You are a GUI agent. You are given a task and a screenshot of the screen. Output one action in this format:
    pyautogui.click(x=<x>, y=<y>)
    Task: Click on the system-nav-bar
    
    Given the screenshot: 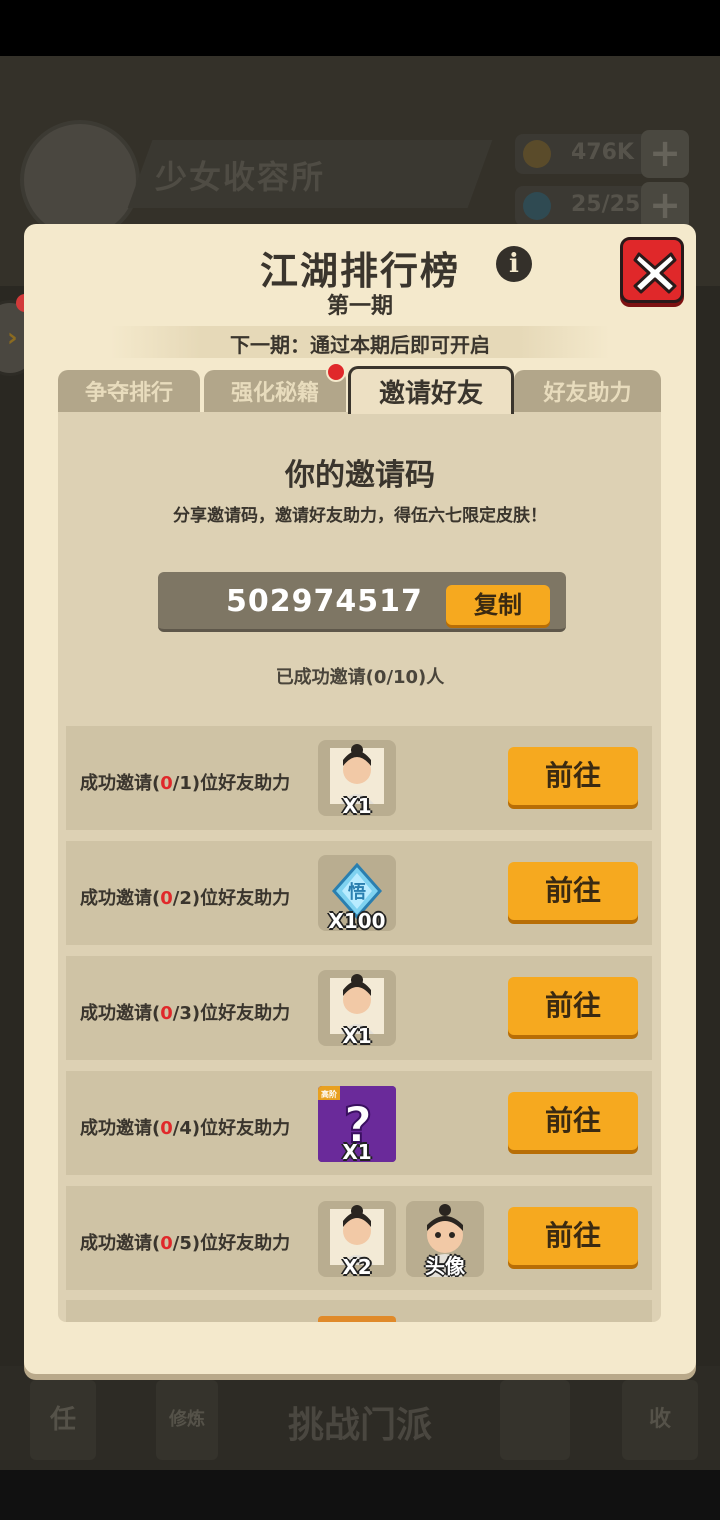 What is the action you would take?
    pyautogui.click(x=360, y=1495)
    